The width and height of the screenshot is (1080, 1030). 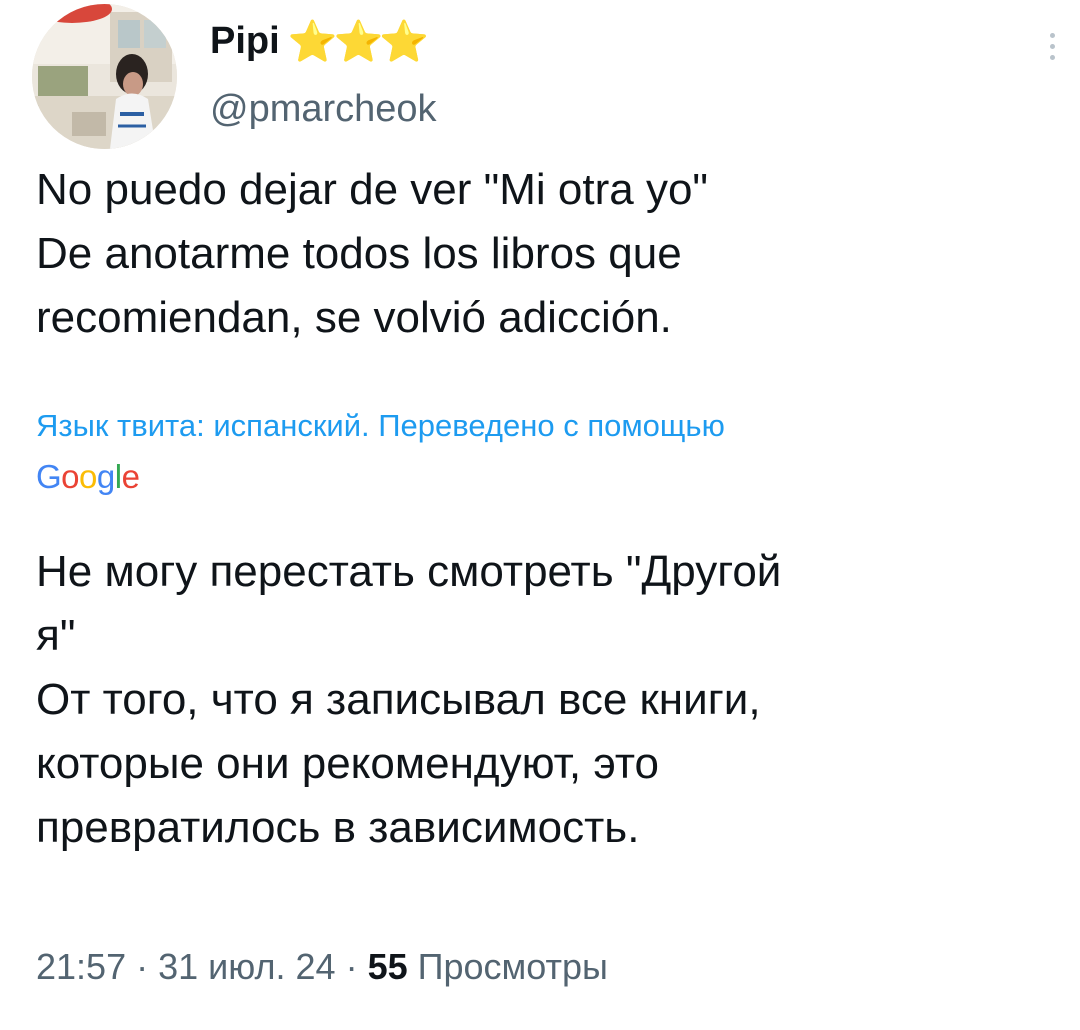 What do you see at coordinates (372, 189) in the screenshot?
I see `tweet-text-line: No puedo dejar de ver "Mi otra yo"` at bounding box center [372, 189].